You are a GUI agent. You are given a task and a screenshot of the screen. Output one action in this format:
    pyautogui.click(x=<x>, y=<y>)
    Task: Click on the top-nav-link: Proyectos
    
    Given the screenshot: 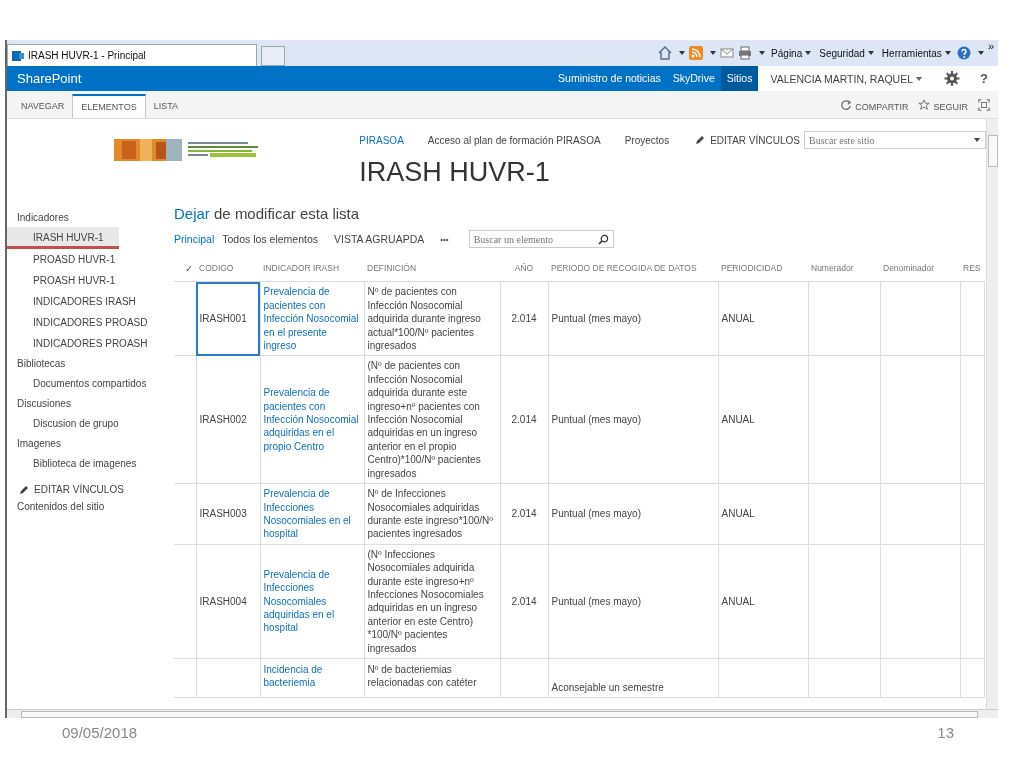 What is the action you would take?
    pyautogui.click(x=647, y=140)
    